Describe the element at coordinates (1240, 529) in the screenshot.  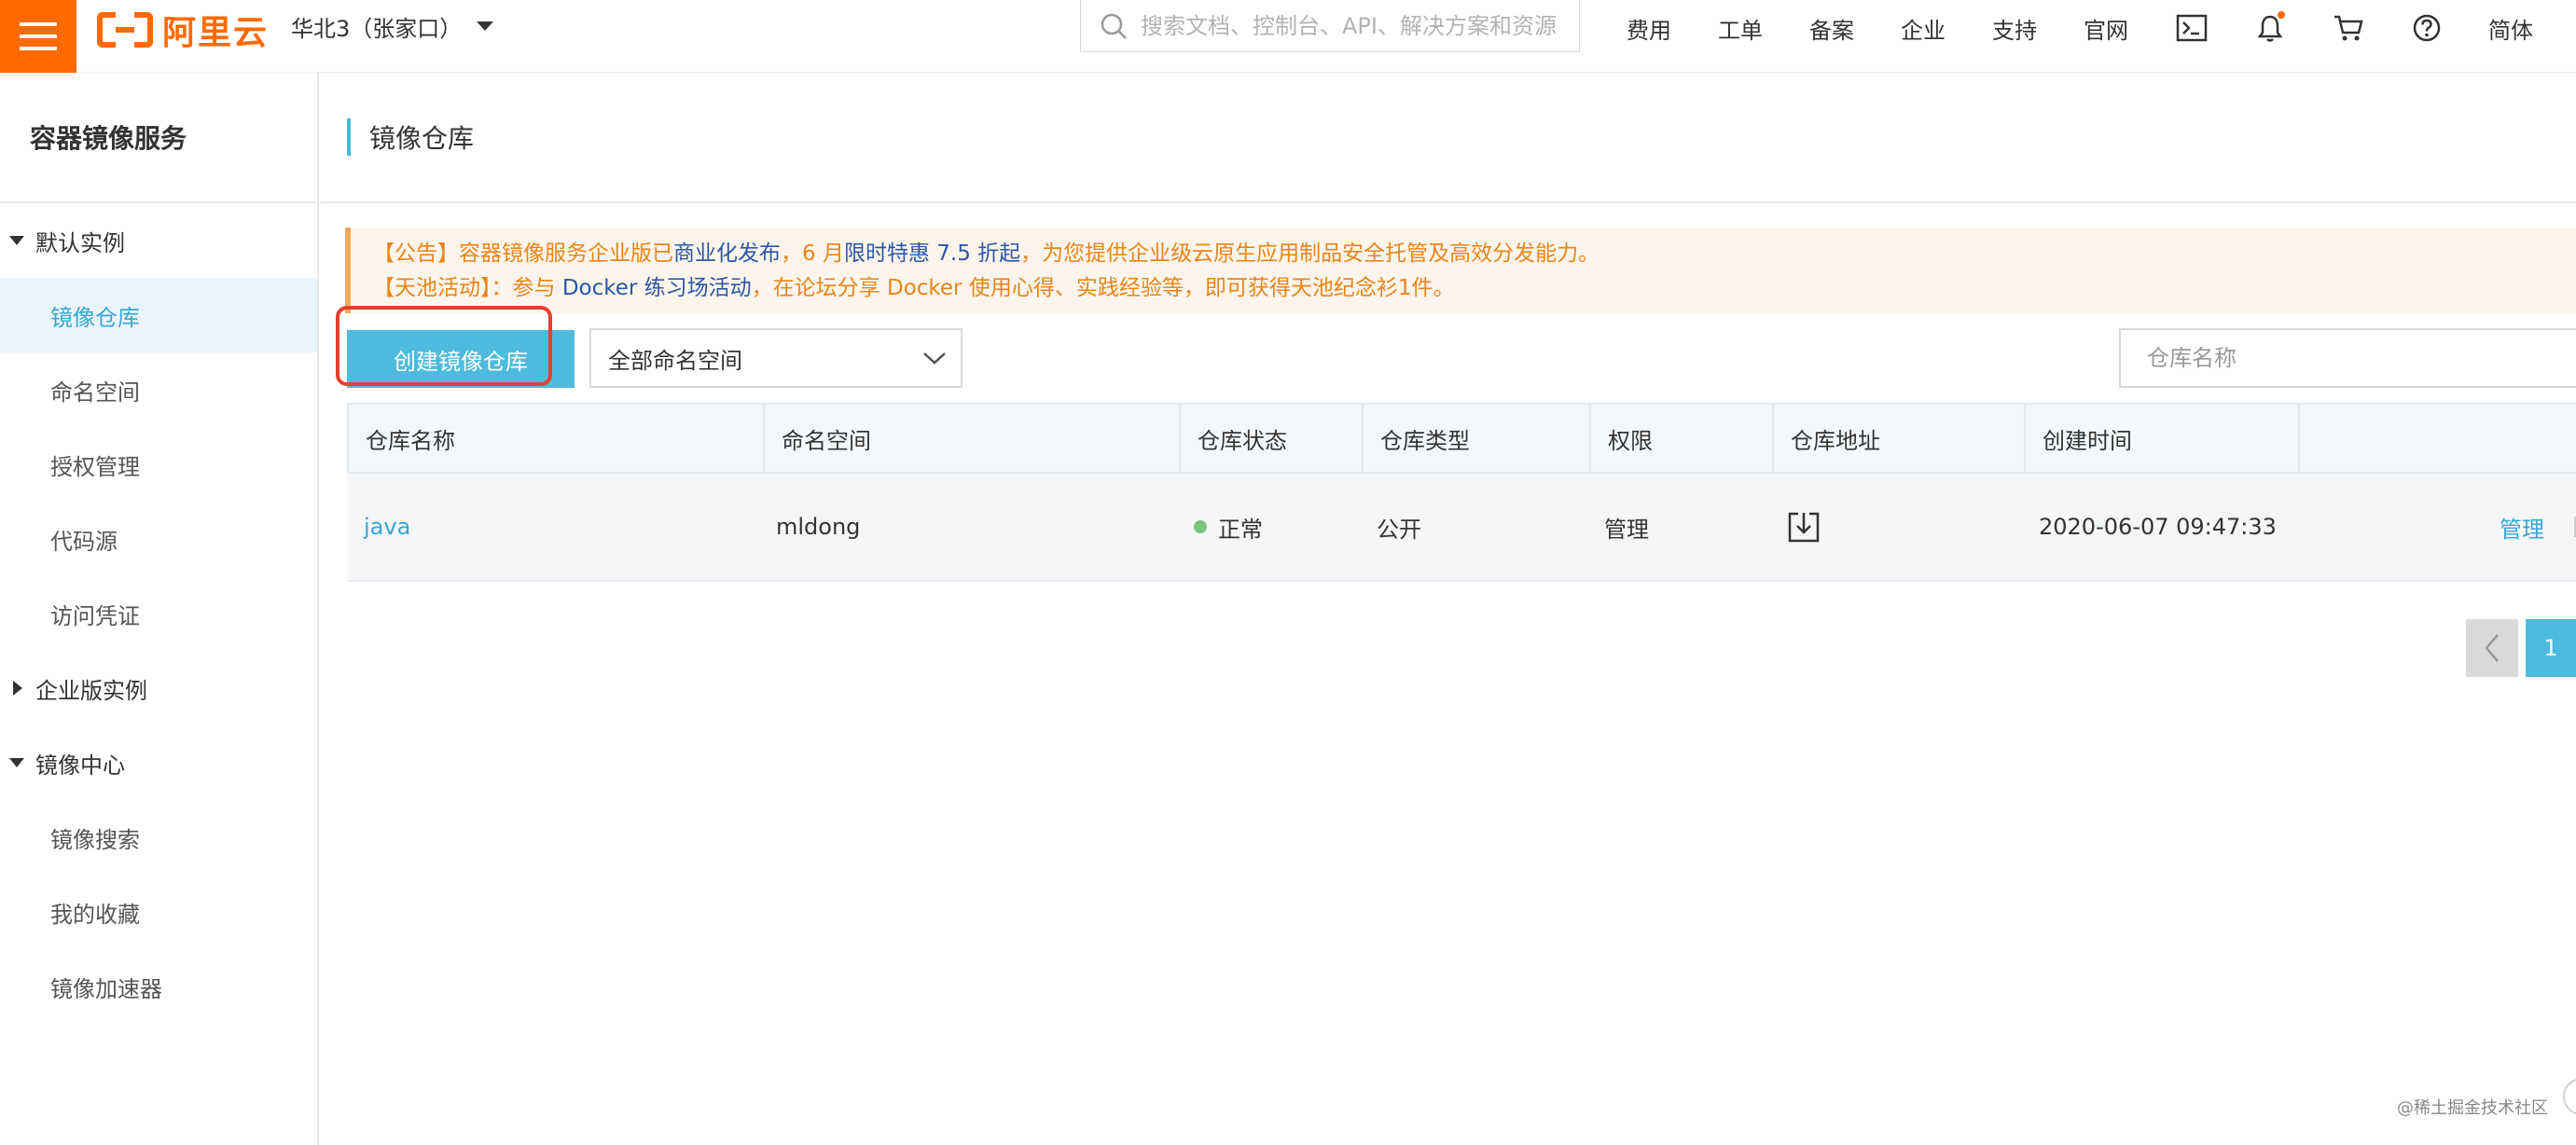
I see `repo-status-label: 正常` at that location.